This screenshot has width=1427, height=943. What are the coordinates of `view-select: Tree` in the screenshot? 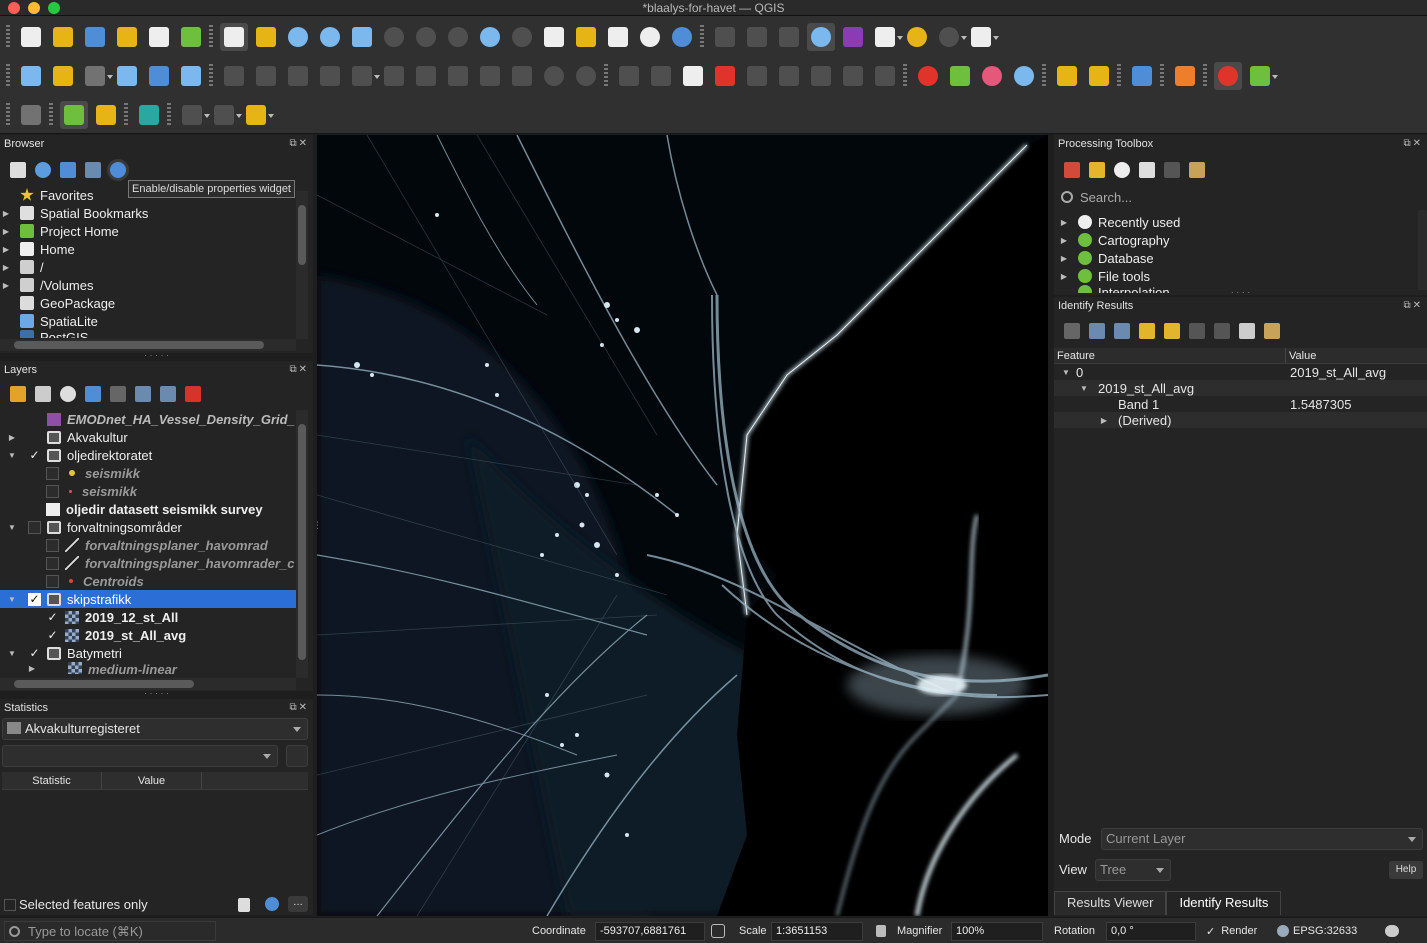 It's located at (1133, 870).